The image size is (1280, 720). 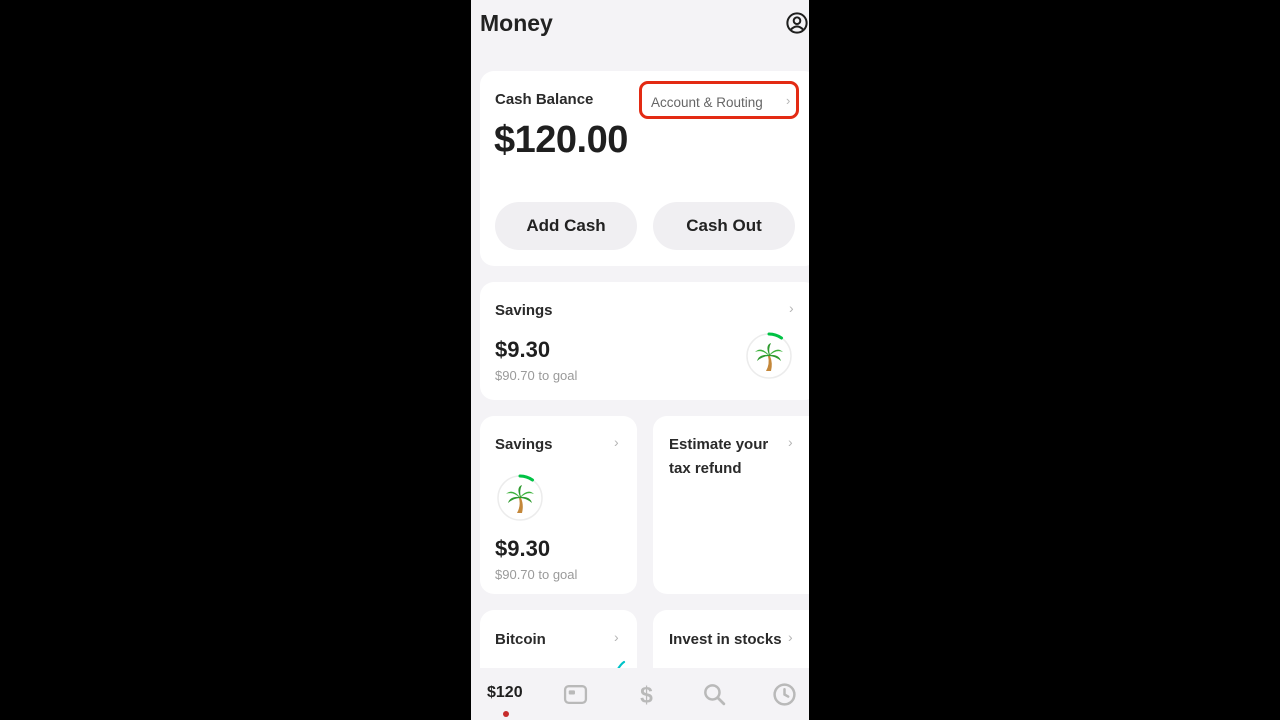 What do you see at coordinates (797, 23) in the screenshot?
I see `profile-icon` at bounding box center [797, 23].